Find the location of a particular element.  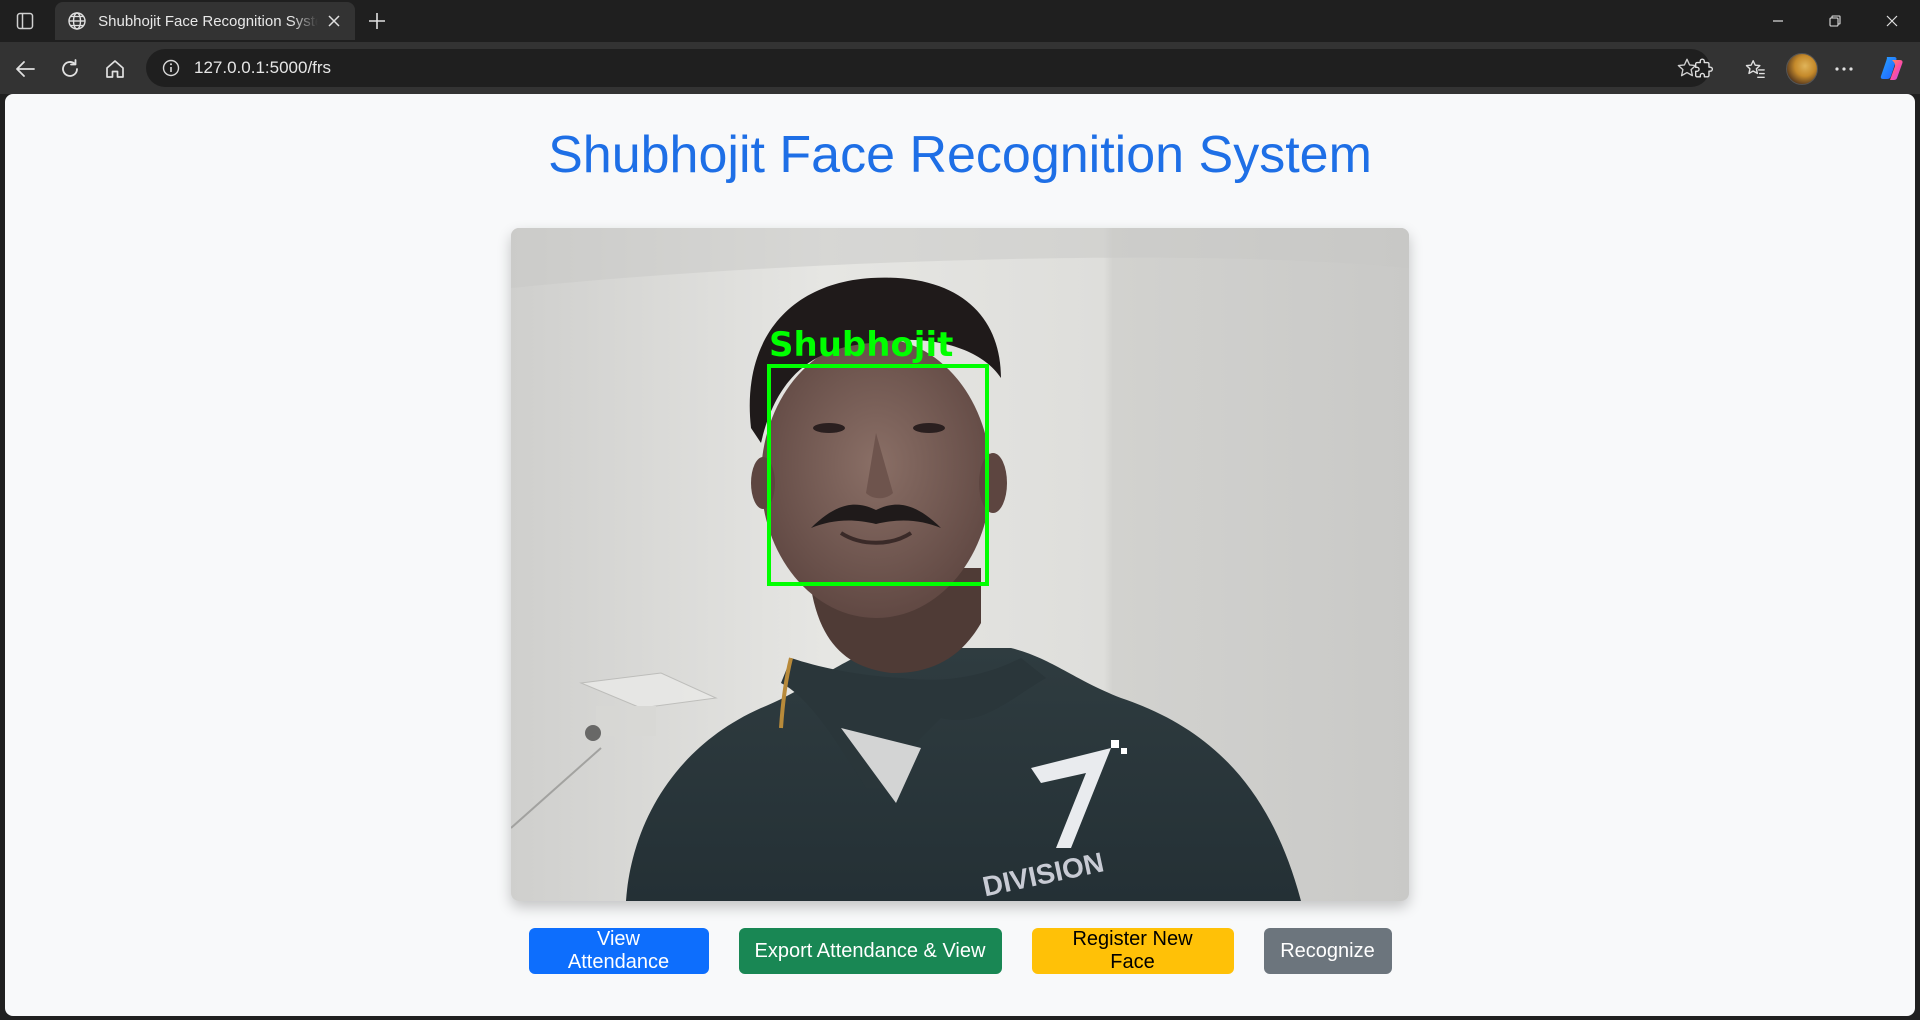

back-button is located at coordinates (25, 69).